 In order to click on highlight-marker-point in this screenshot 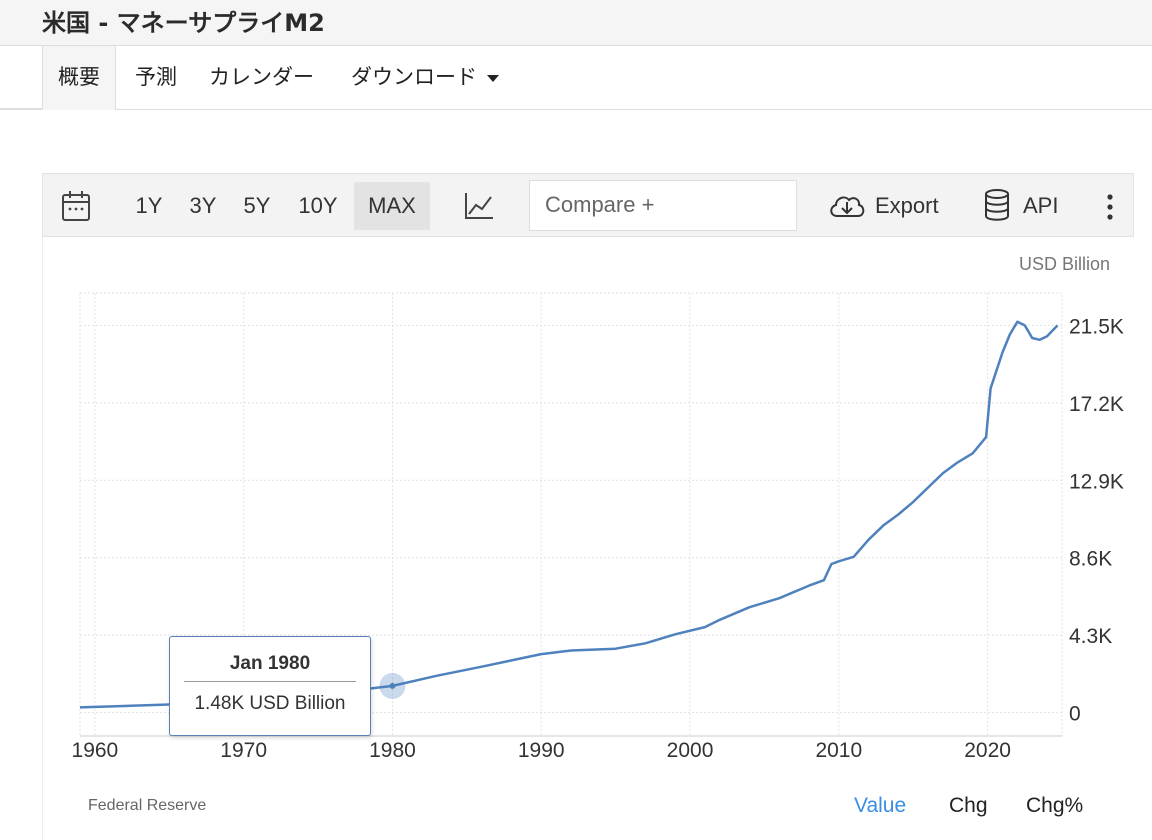, I will do `click(392, 685)`.